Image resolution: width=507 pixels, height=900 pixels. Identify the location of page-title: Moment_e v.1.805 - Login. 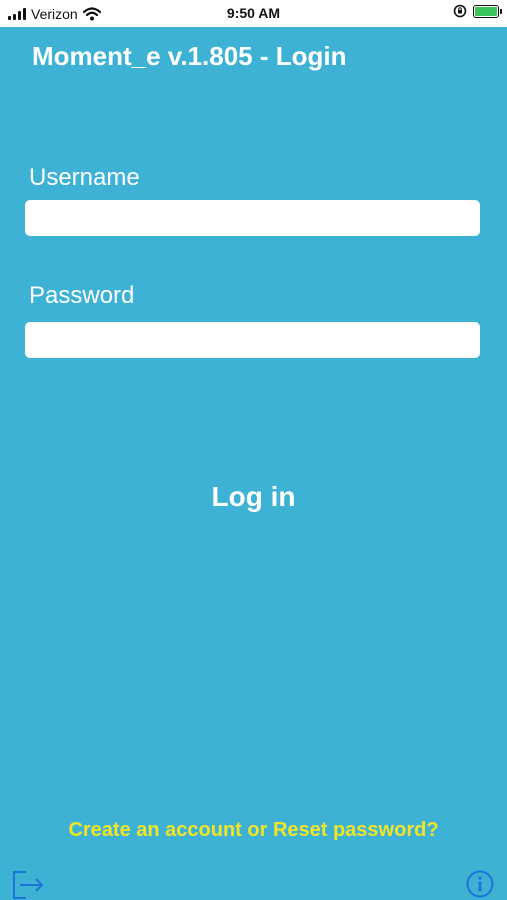
(189, 56).